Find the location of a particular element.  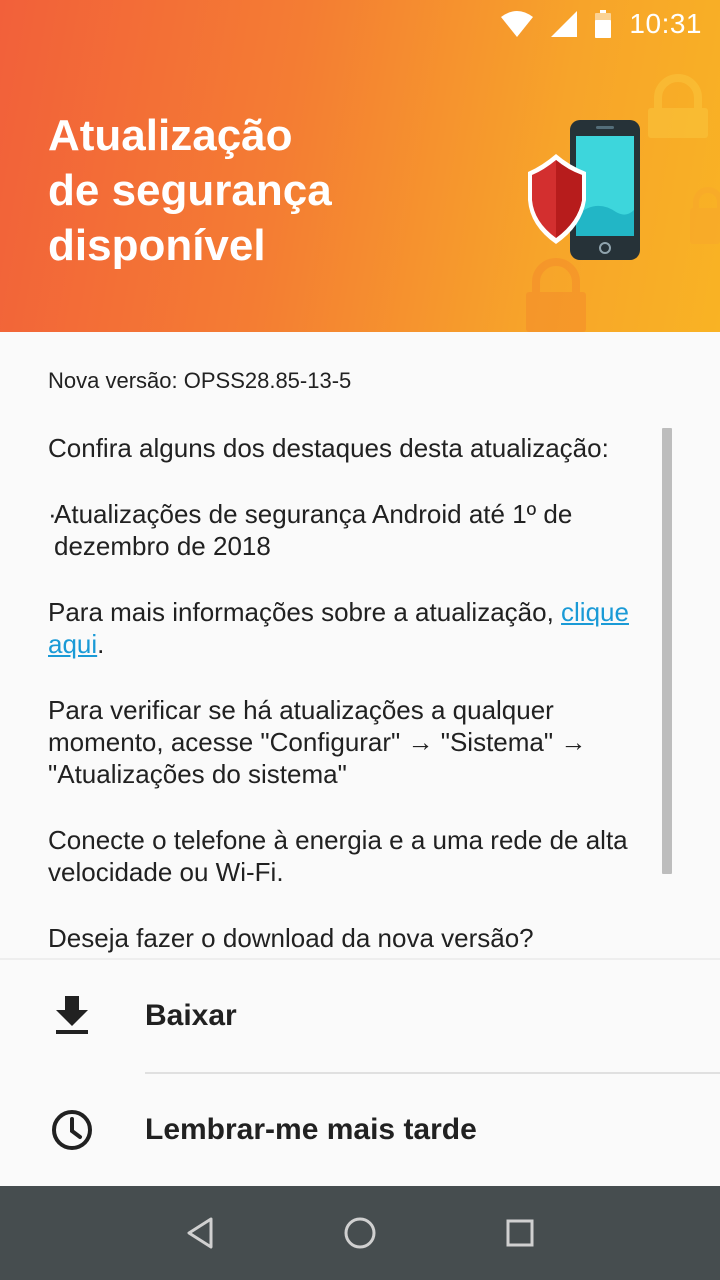

title-line-3: disponível is located at coordinates (157, 245).